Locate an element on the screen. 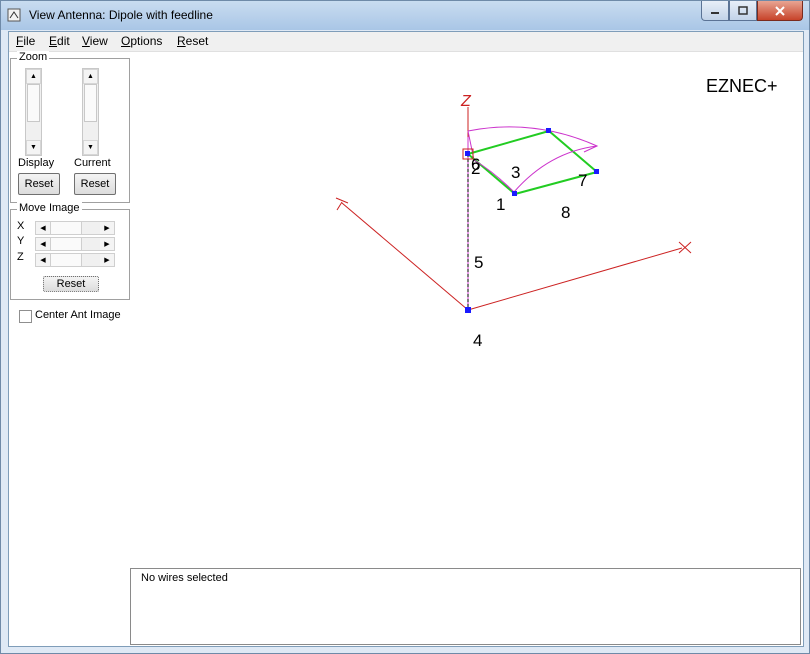 This screenshot has height=654, width=810. wire-number-6: 6 is located at coordinates (475, 164).